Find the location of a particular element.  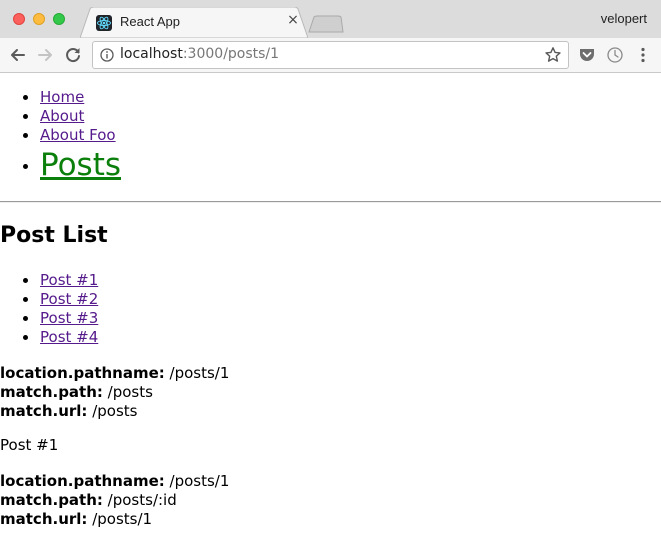

main-nav: Home About About Foo Posts is located at coordinates (60, 136).